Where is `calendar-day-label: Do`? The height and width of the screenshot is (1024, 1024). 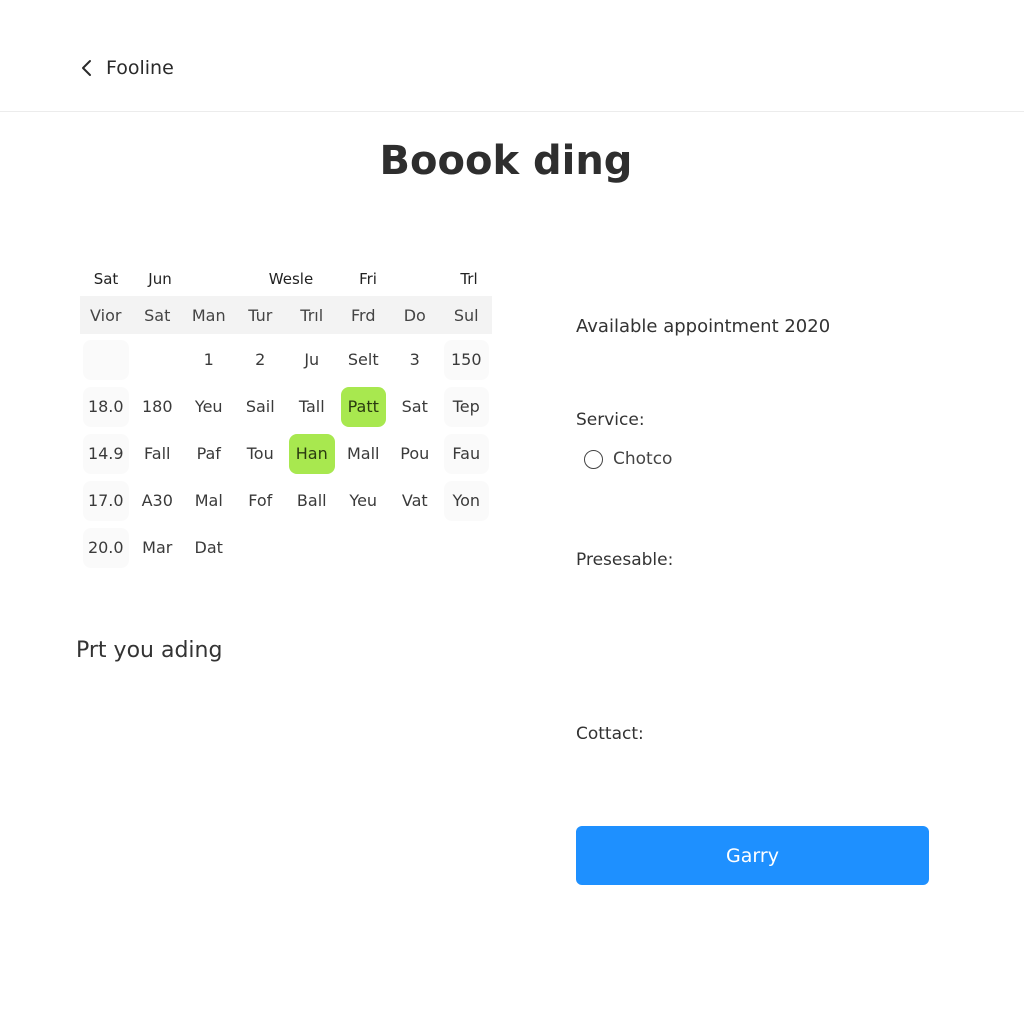
calendar-day-label: Do is located at coordinates (414, 315).